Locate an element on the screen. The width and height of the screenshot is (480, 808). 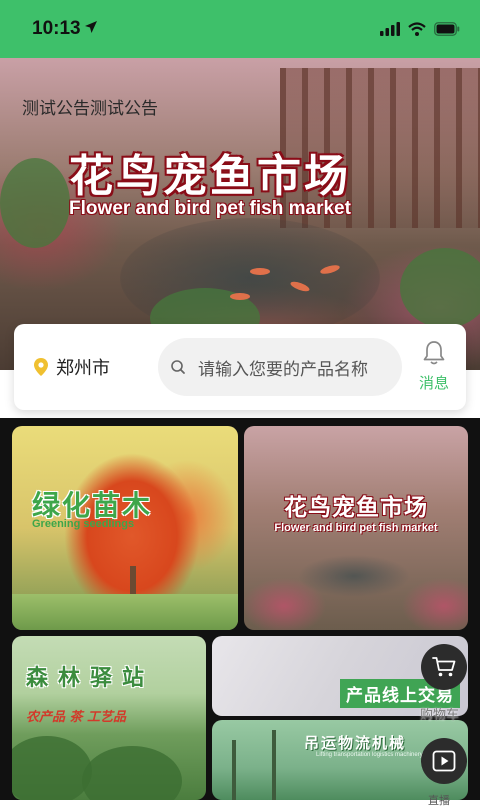
city-selector: 郑州市 is located at coordinates (72, 367).